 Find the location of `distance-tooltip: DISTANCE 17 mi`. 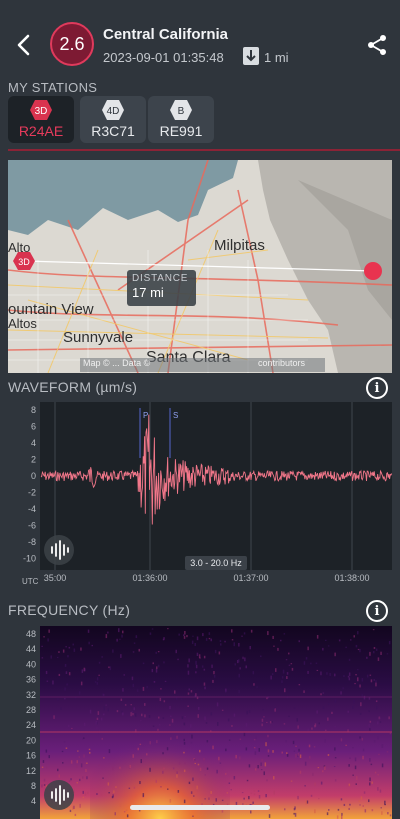

distance-tooltip: DISTANCE 17 mi is located at coordinates (161, 288).